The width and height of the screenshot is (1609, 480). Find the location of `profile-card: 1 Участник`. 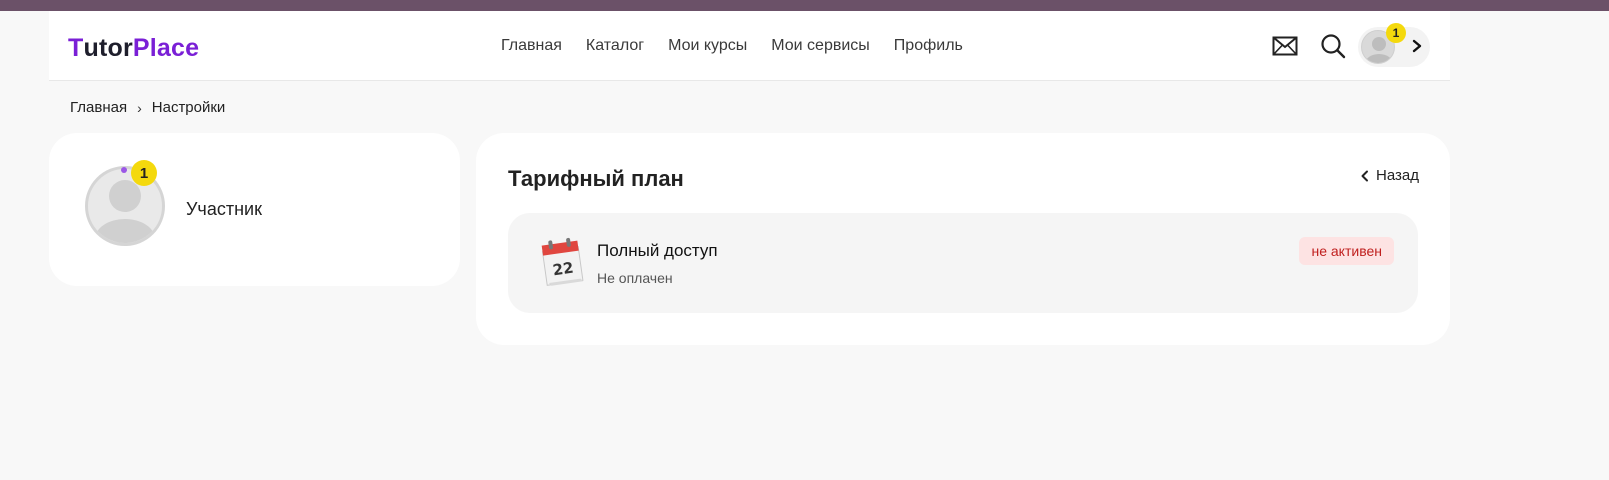

profile-card: 1 Участник is located at coordinates (254, 209).